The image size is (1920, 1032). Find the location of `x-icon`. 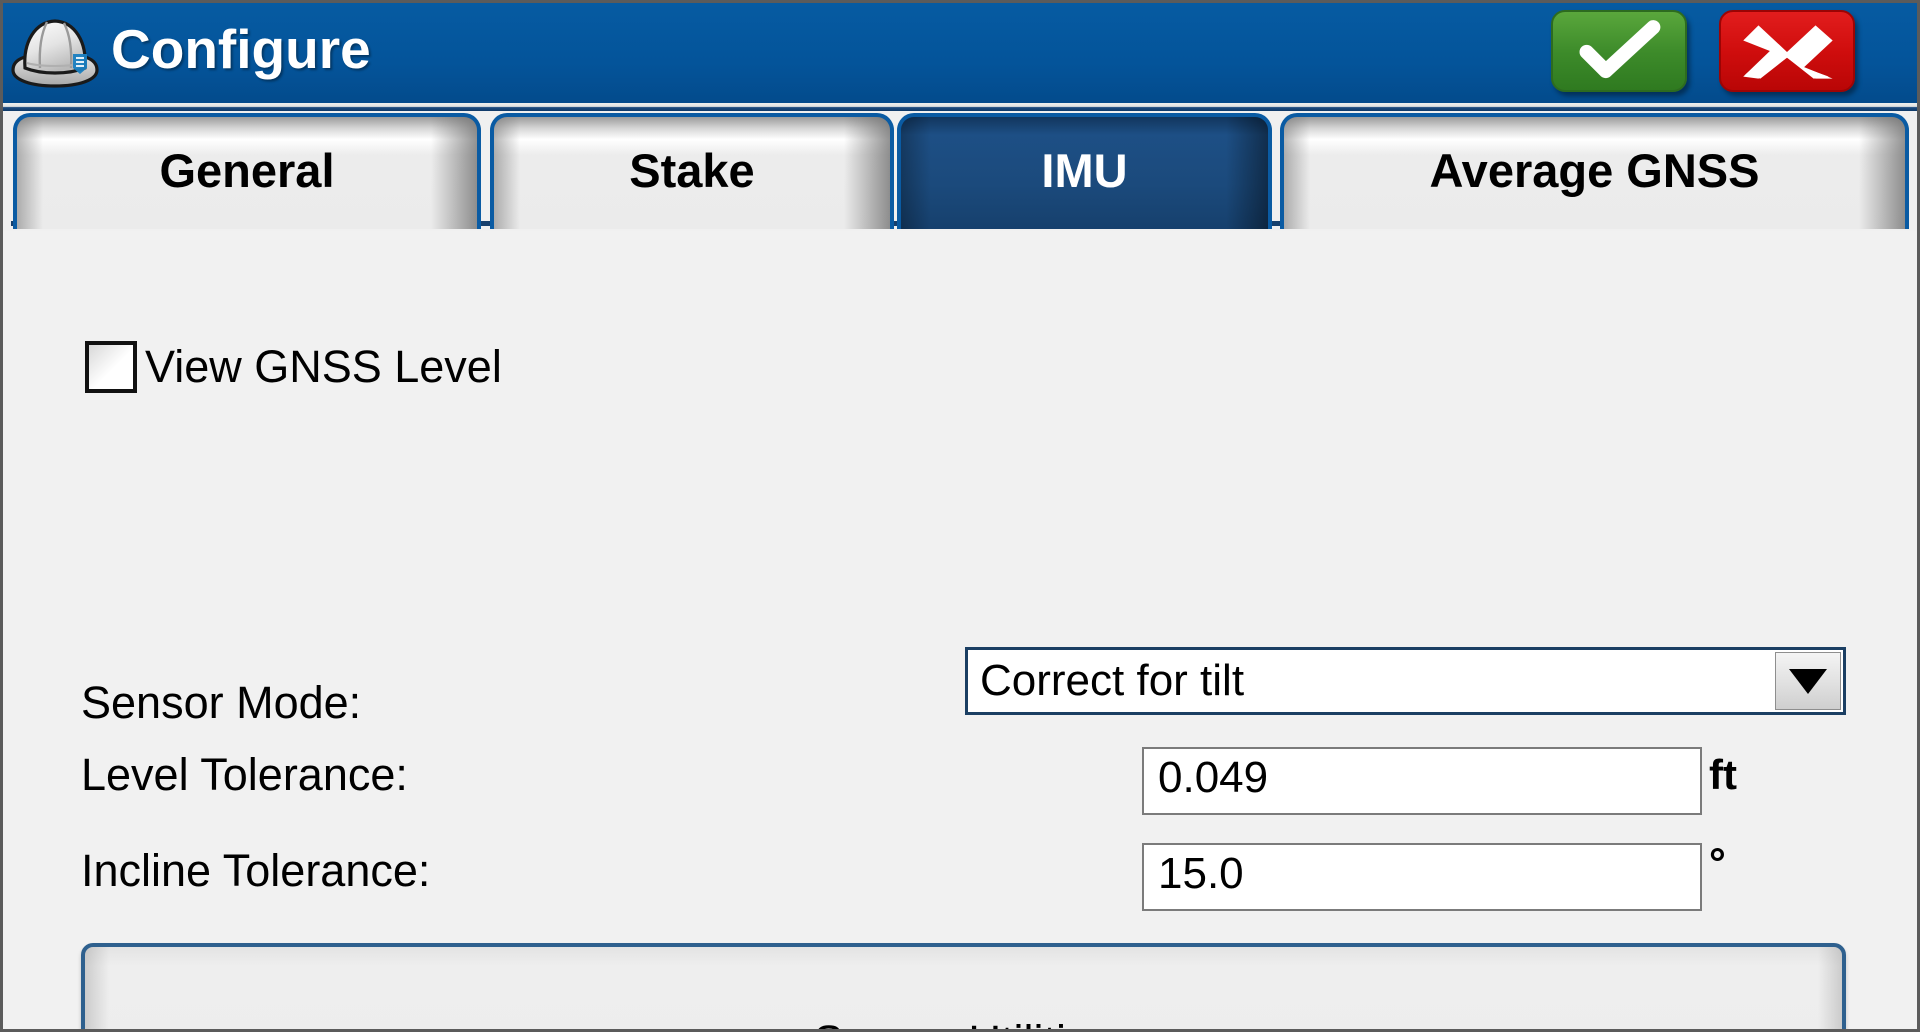

x-icon is located at coordinates (1788, 52).